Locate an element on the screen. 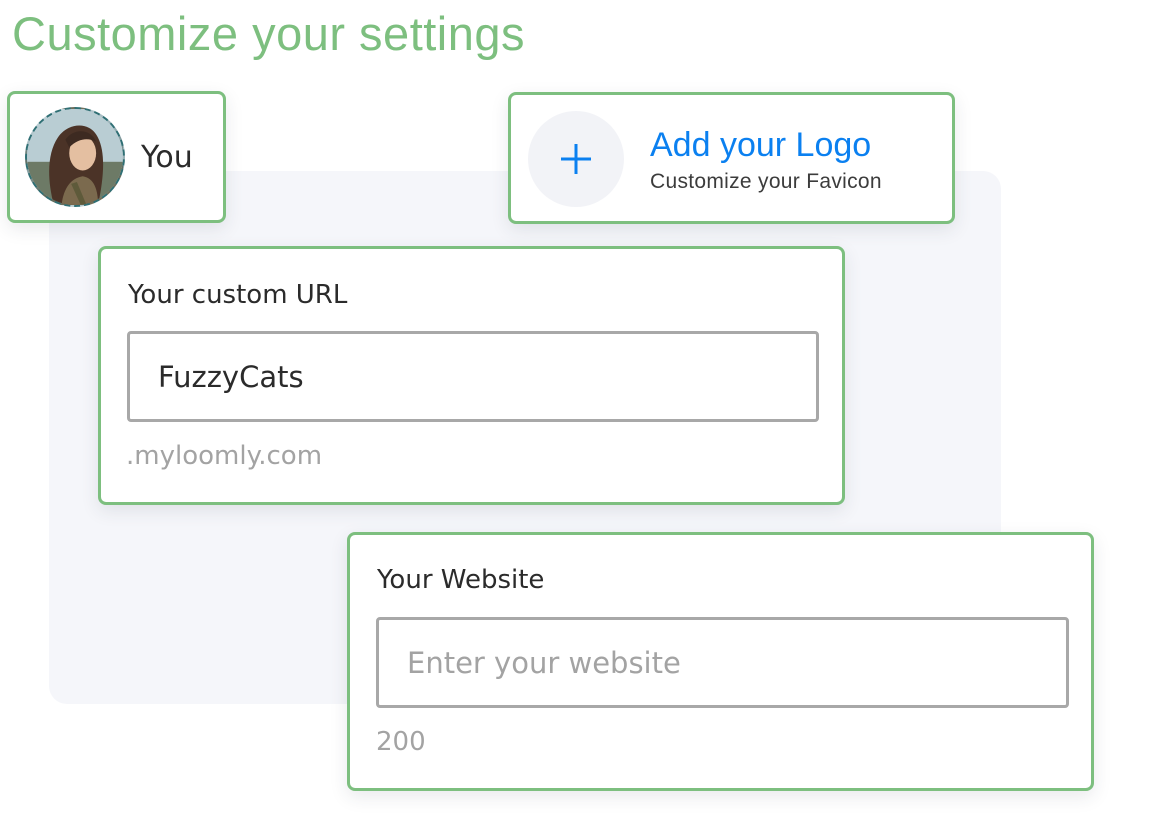 The height and width of the screenshot is (817, 1168). profile-name: You is located at coordinates (167, 157).